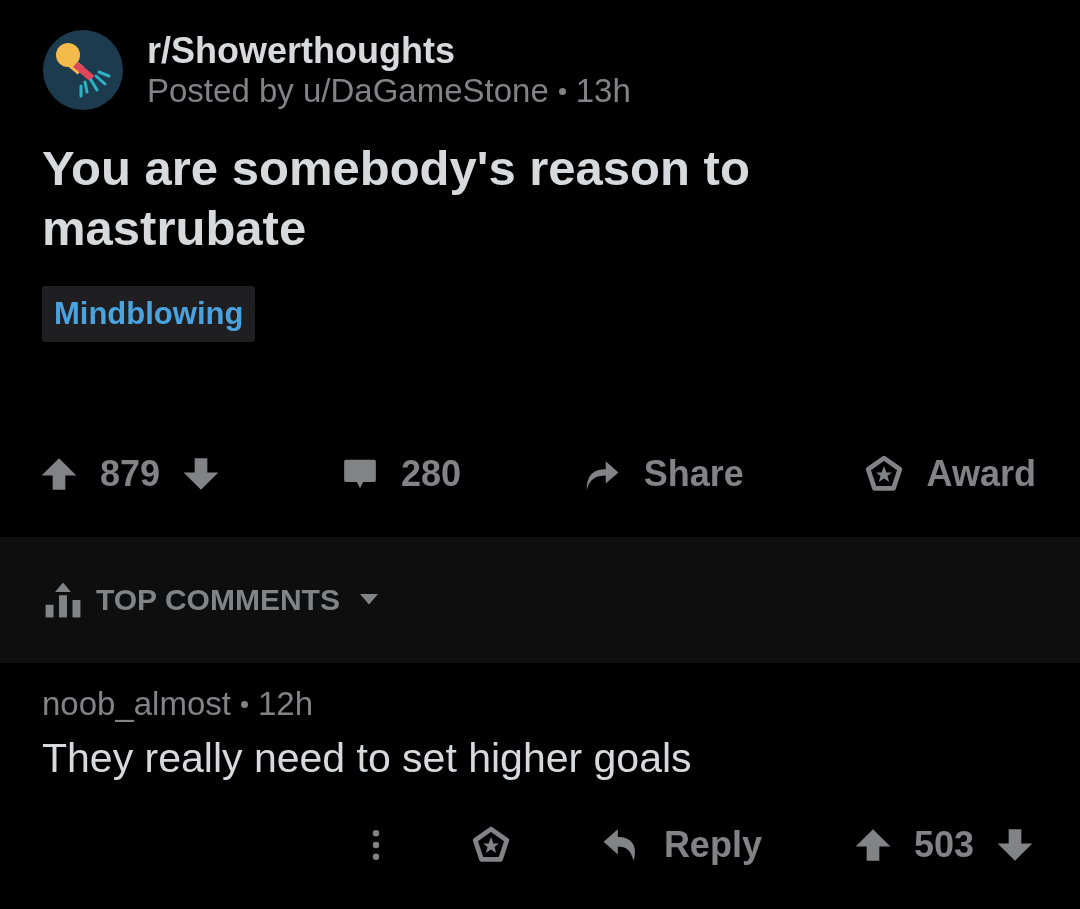 Image resolution: width=1080 pixels, height=909 pixels. What do you see at coordinates (662, 474) in the screenshot?
I see `share-button: Share` at bounding box center [662, 474].